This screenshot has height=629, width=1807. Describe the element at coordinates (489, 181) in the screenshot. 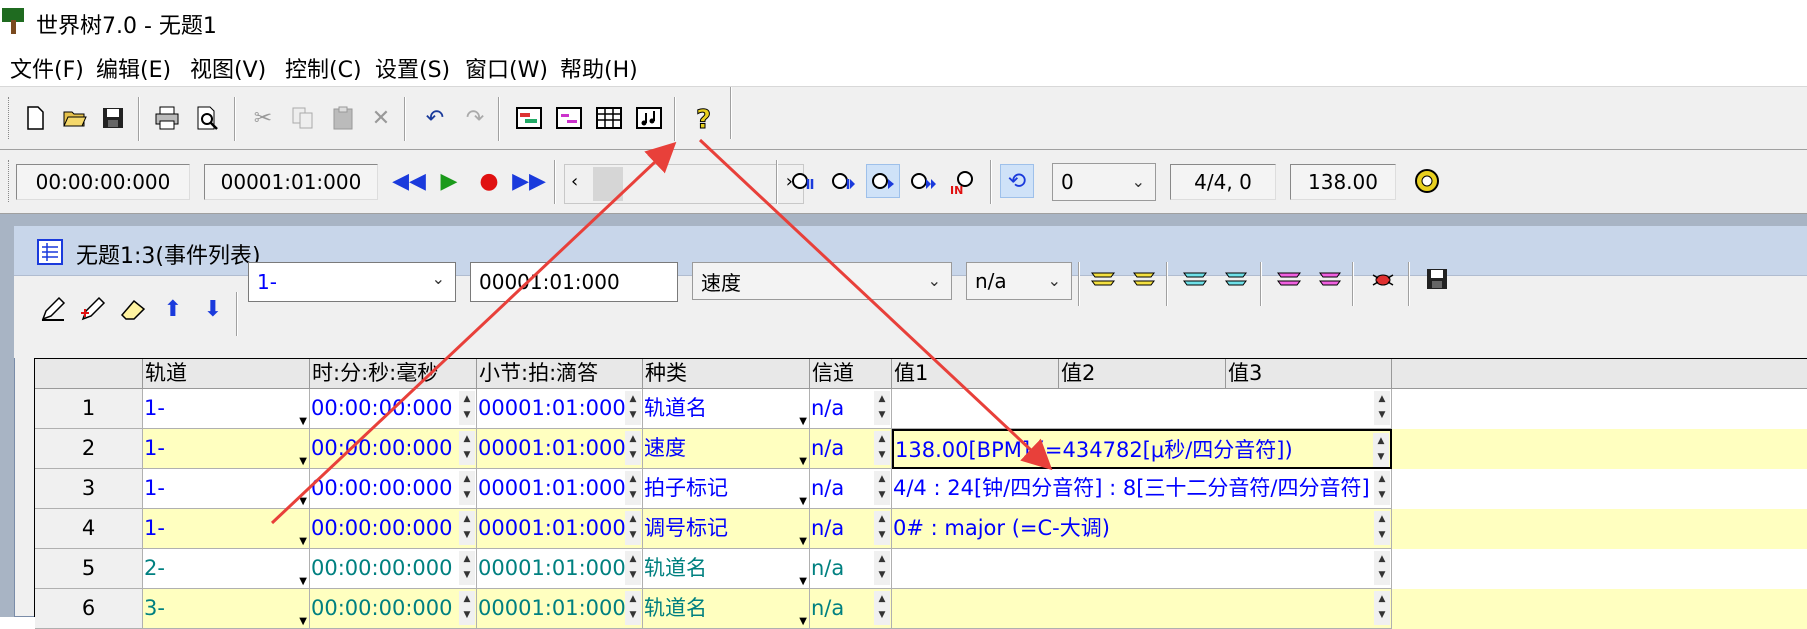

I see `record-icon: ●` at that location.